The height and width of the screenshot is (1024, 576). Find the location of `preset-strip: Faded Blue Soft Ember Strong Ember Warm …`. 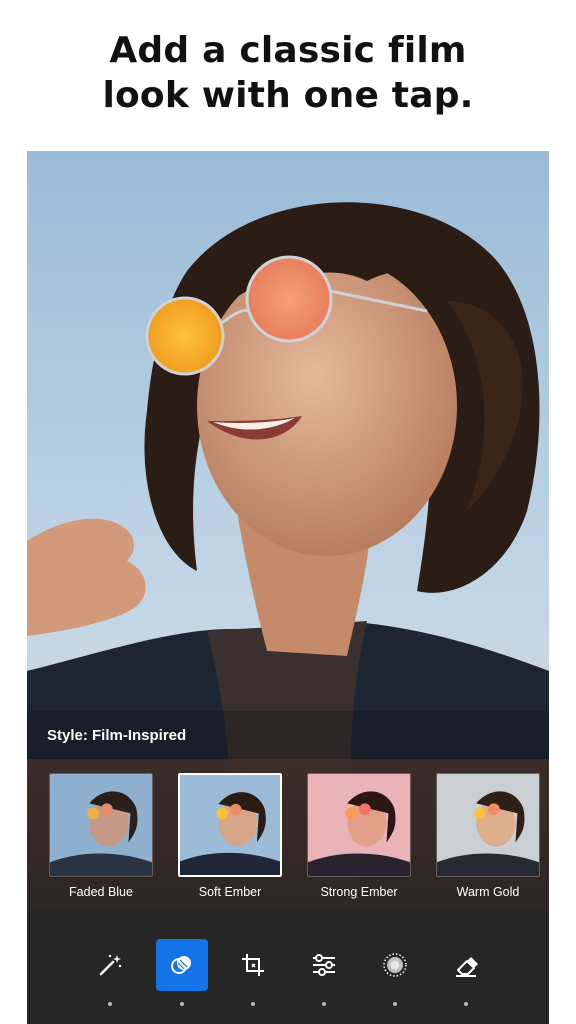

preset-strip: Faded Blue Soft Ember Strong Ember Warm … is located at coordinates (288, 834).